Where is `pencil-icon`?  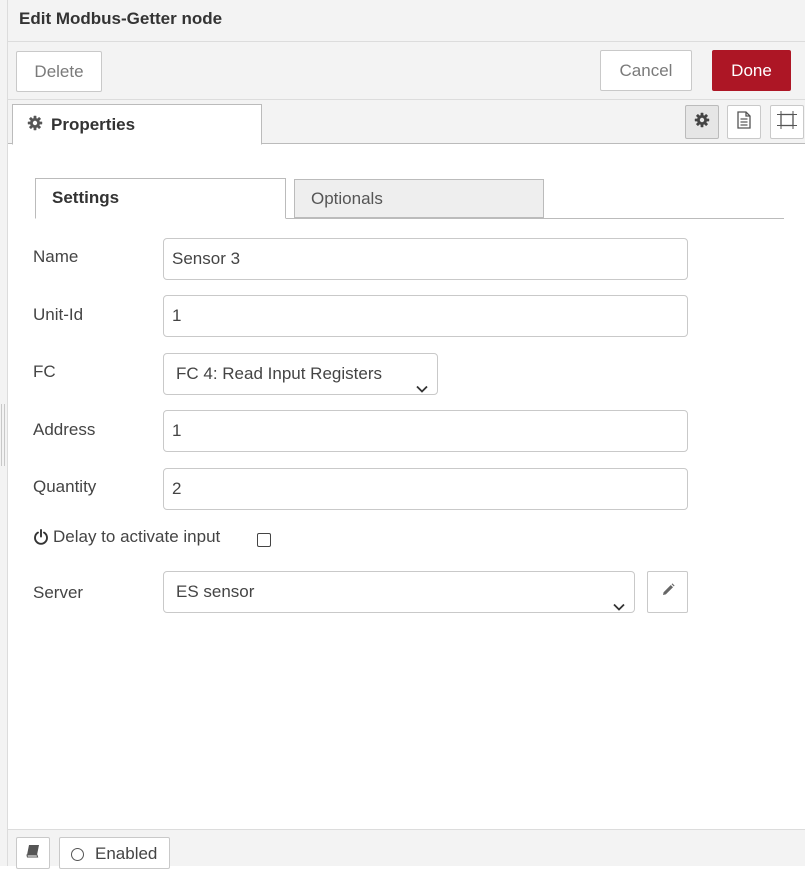
pencil-icon is located at coordinates (668, 592).